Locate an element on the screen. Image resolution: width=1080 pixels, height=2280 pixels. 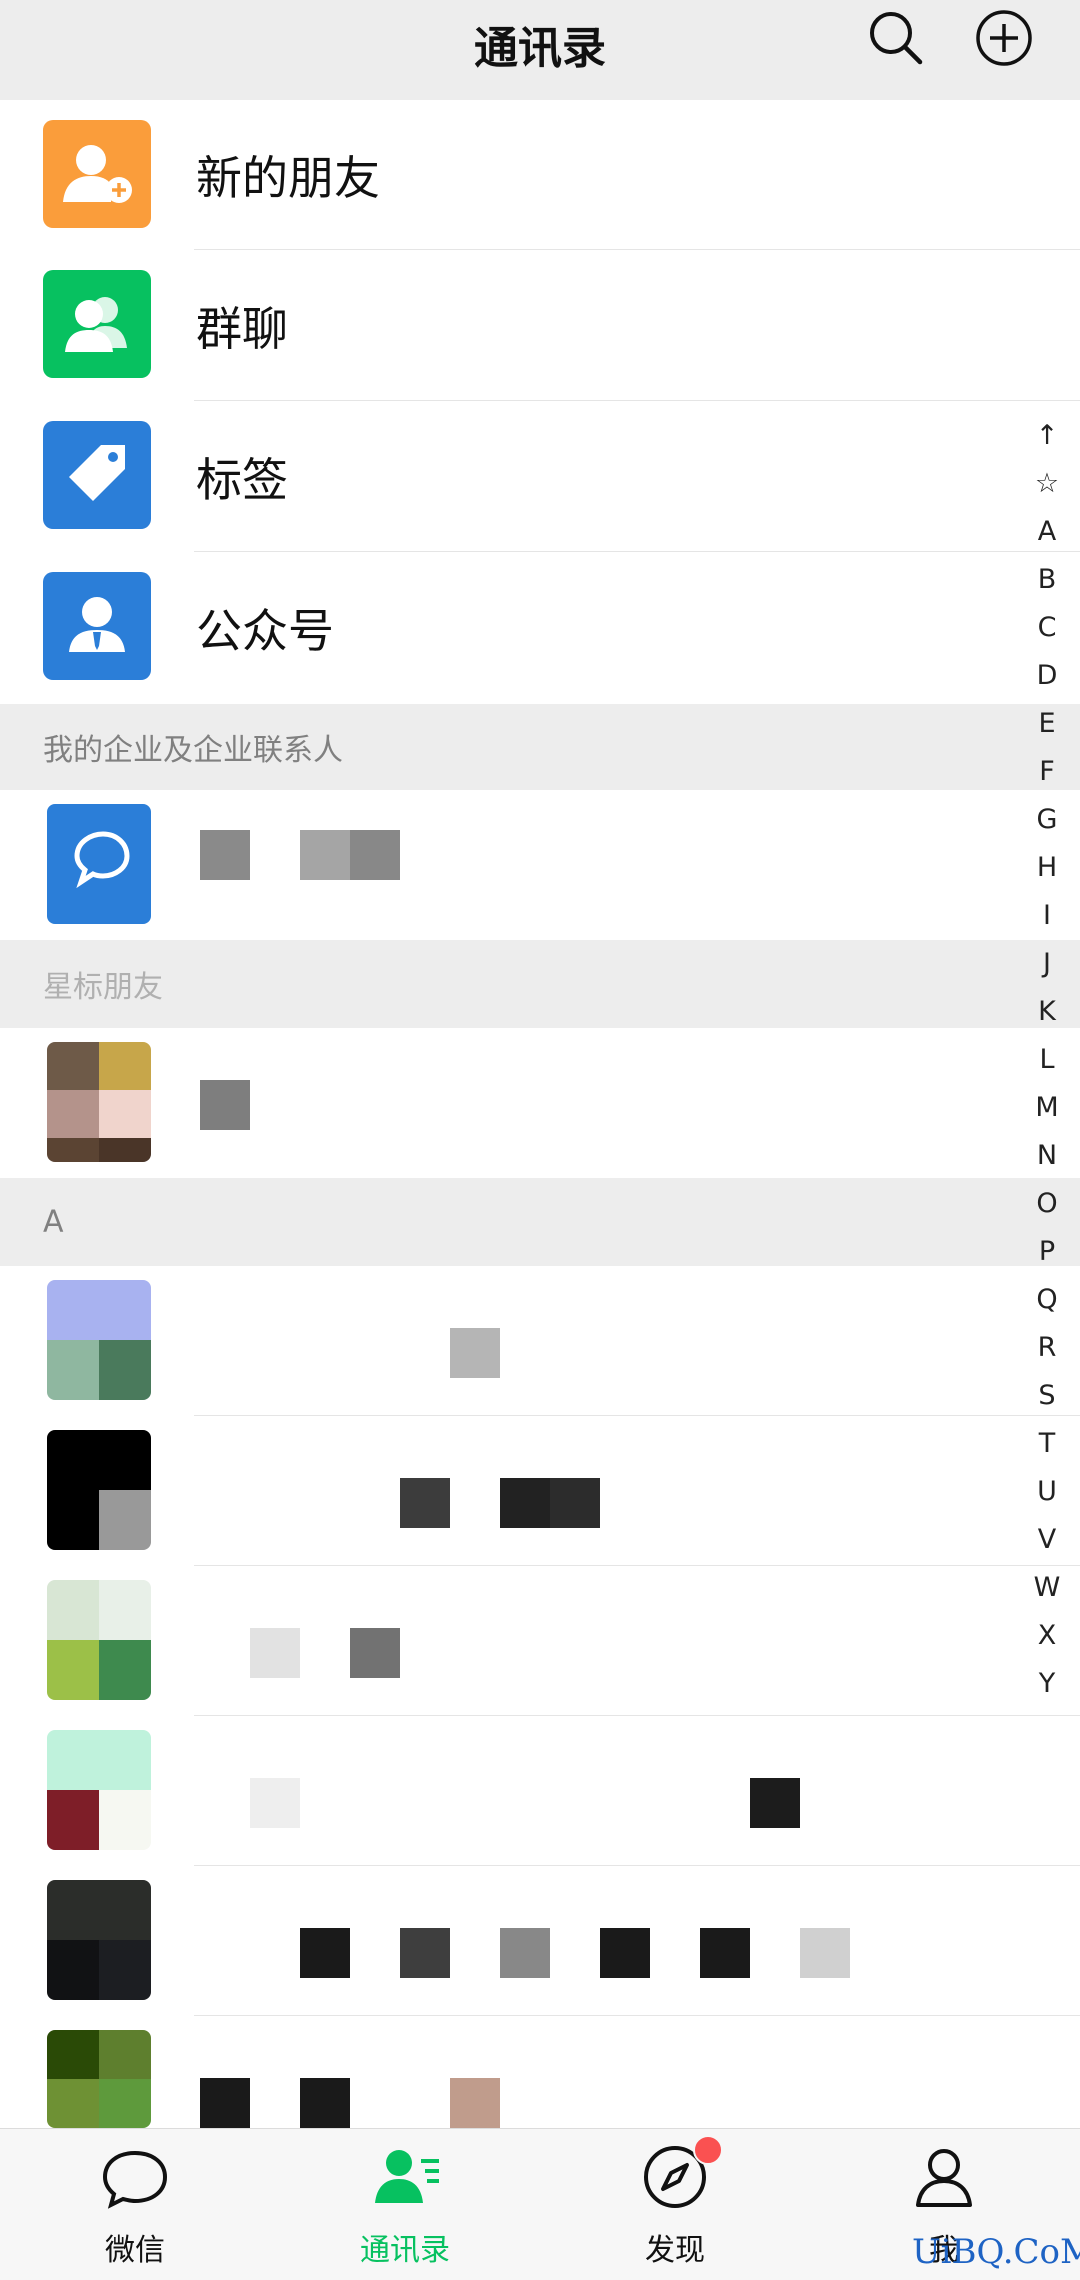
group-chat-row: 群聊 is located at coordinates (540, 325).